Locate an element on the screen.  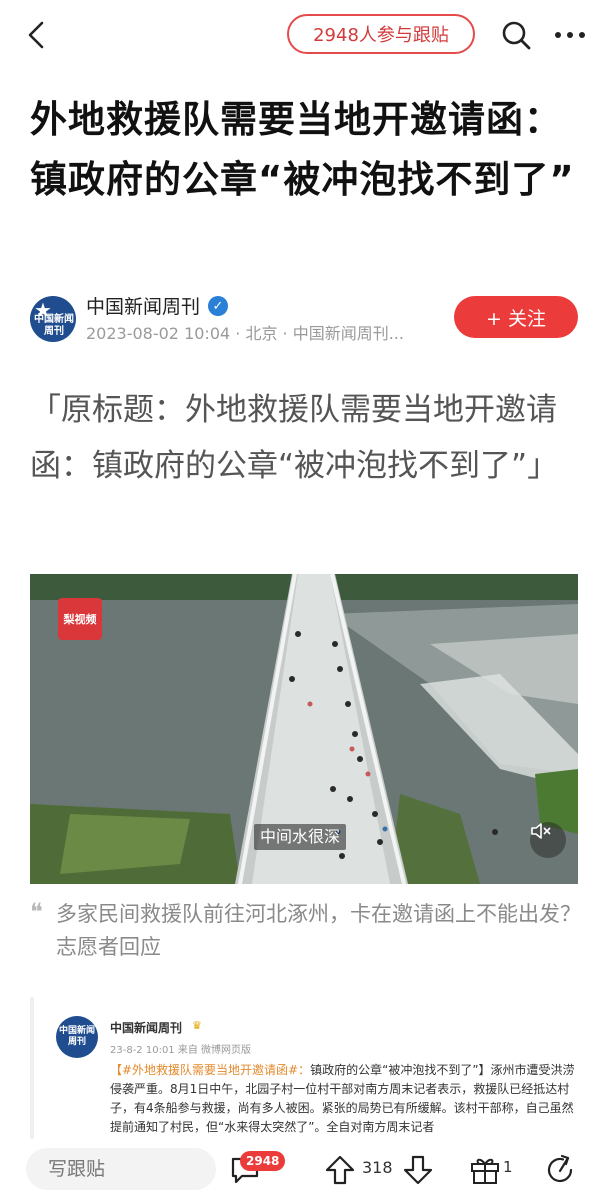
back-arrow-icon is located at coordinates (37, 35).